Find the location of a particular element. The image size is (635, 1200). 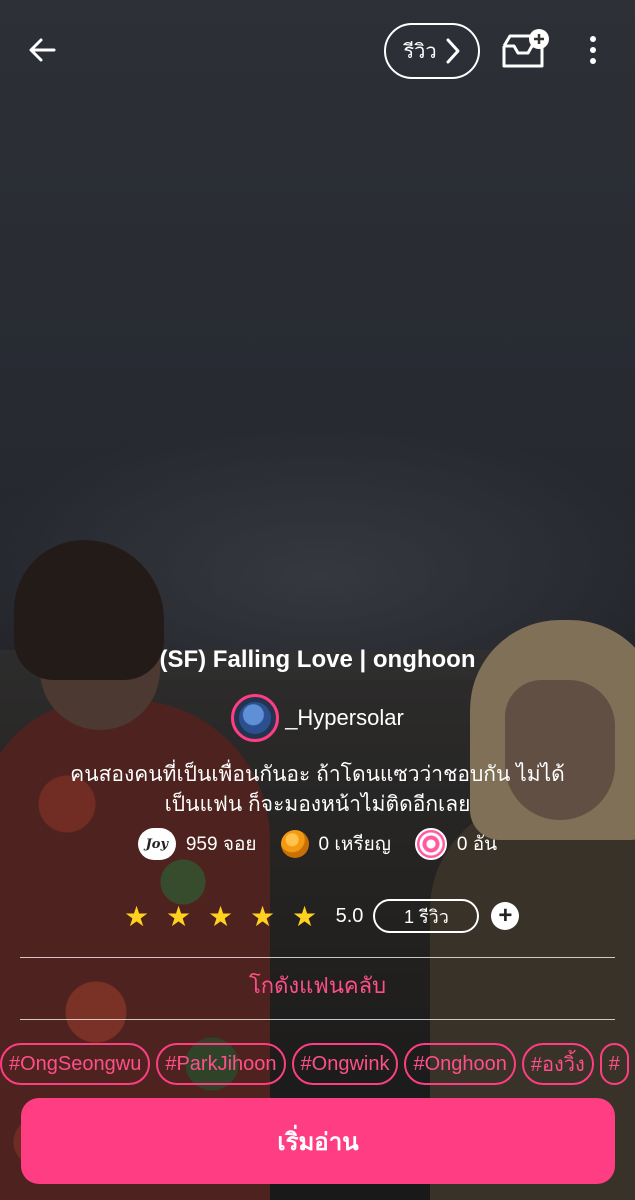

rating-value: 5.0 is located at coordinates (349, 915).